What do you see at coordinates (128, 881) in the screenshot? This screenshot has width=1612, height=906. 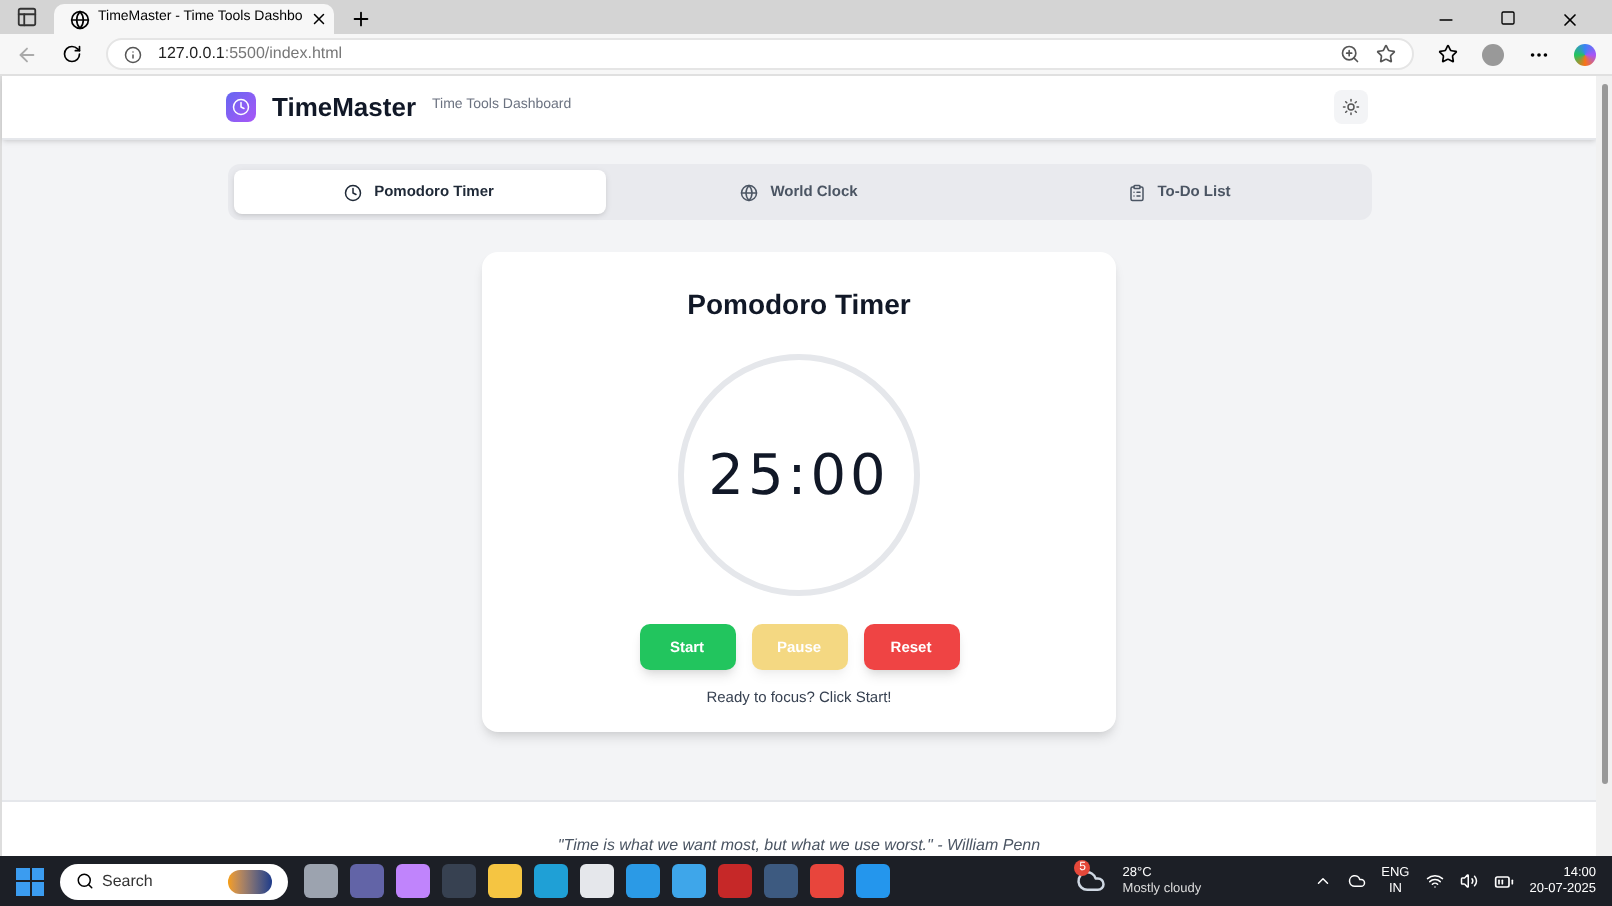 I see `search-text: Search` at bounding box center [128, 881].